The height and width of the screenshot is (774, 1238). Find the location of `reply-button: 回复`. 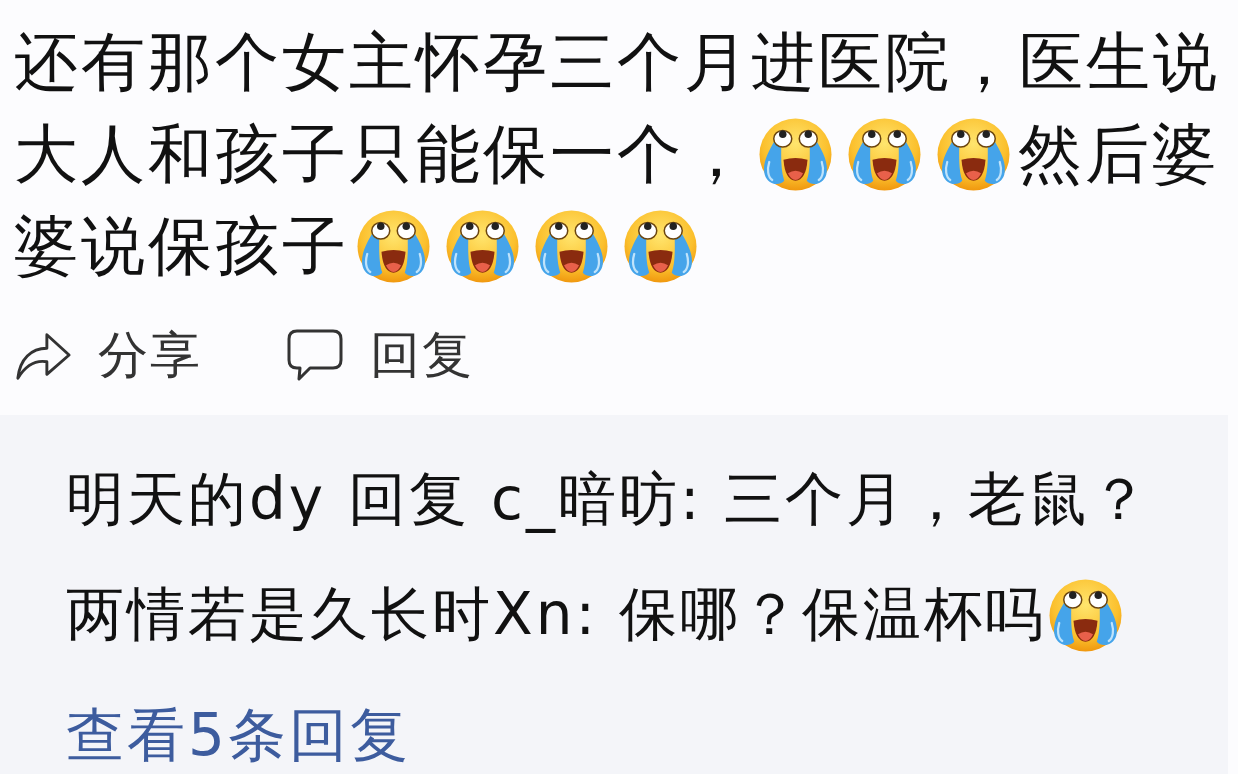

reply-button: 回复 is located at coordinates (380, 355).